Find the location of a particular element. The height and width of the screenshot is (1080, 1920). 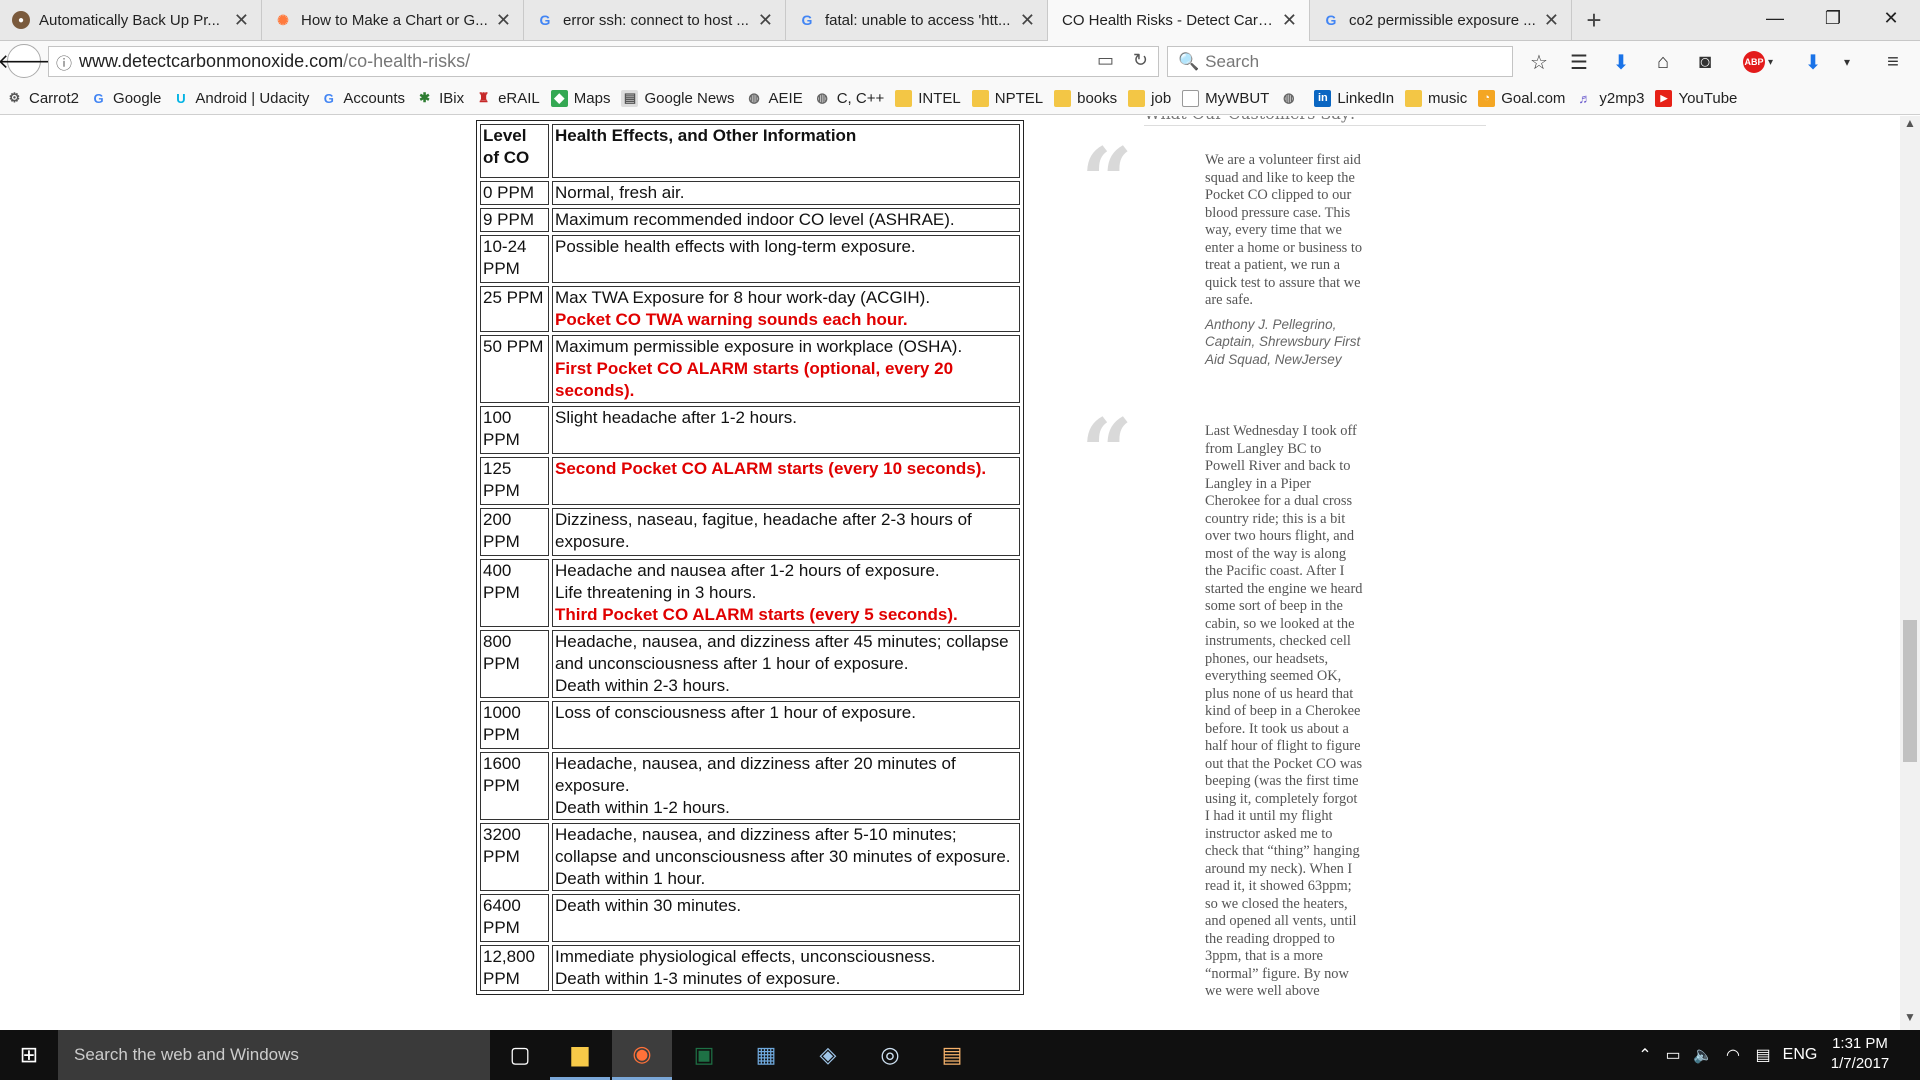

home-icon: ⌂ is located at coordinates (1663, 62).